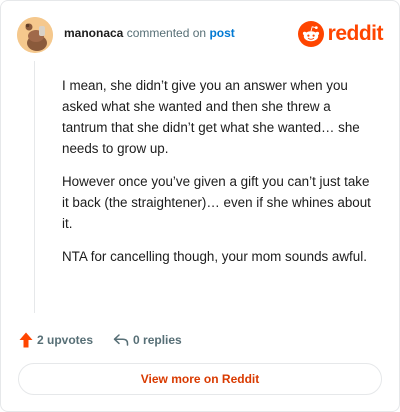 The image size is (400, 412). I want to click on comment-actions: 2 upvotes 0 replies, so click(100, 340).